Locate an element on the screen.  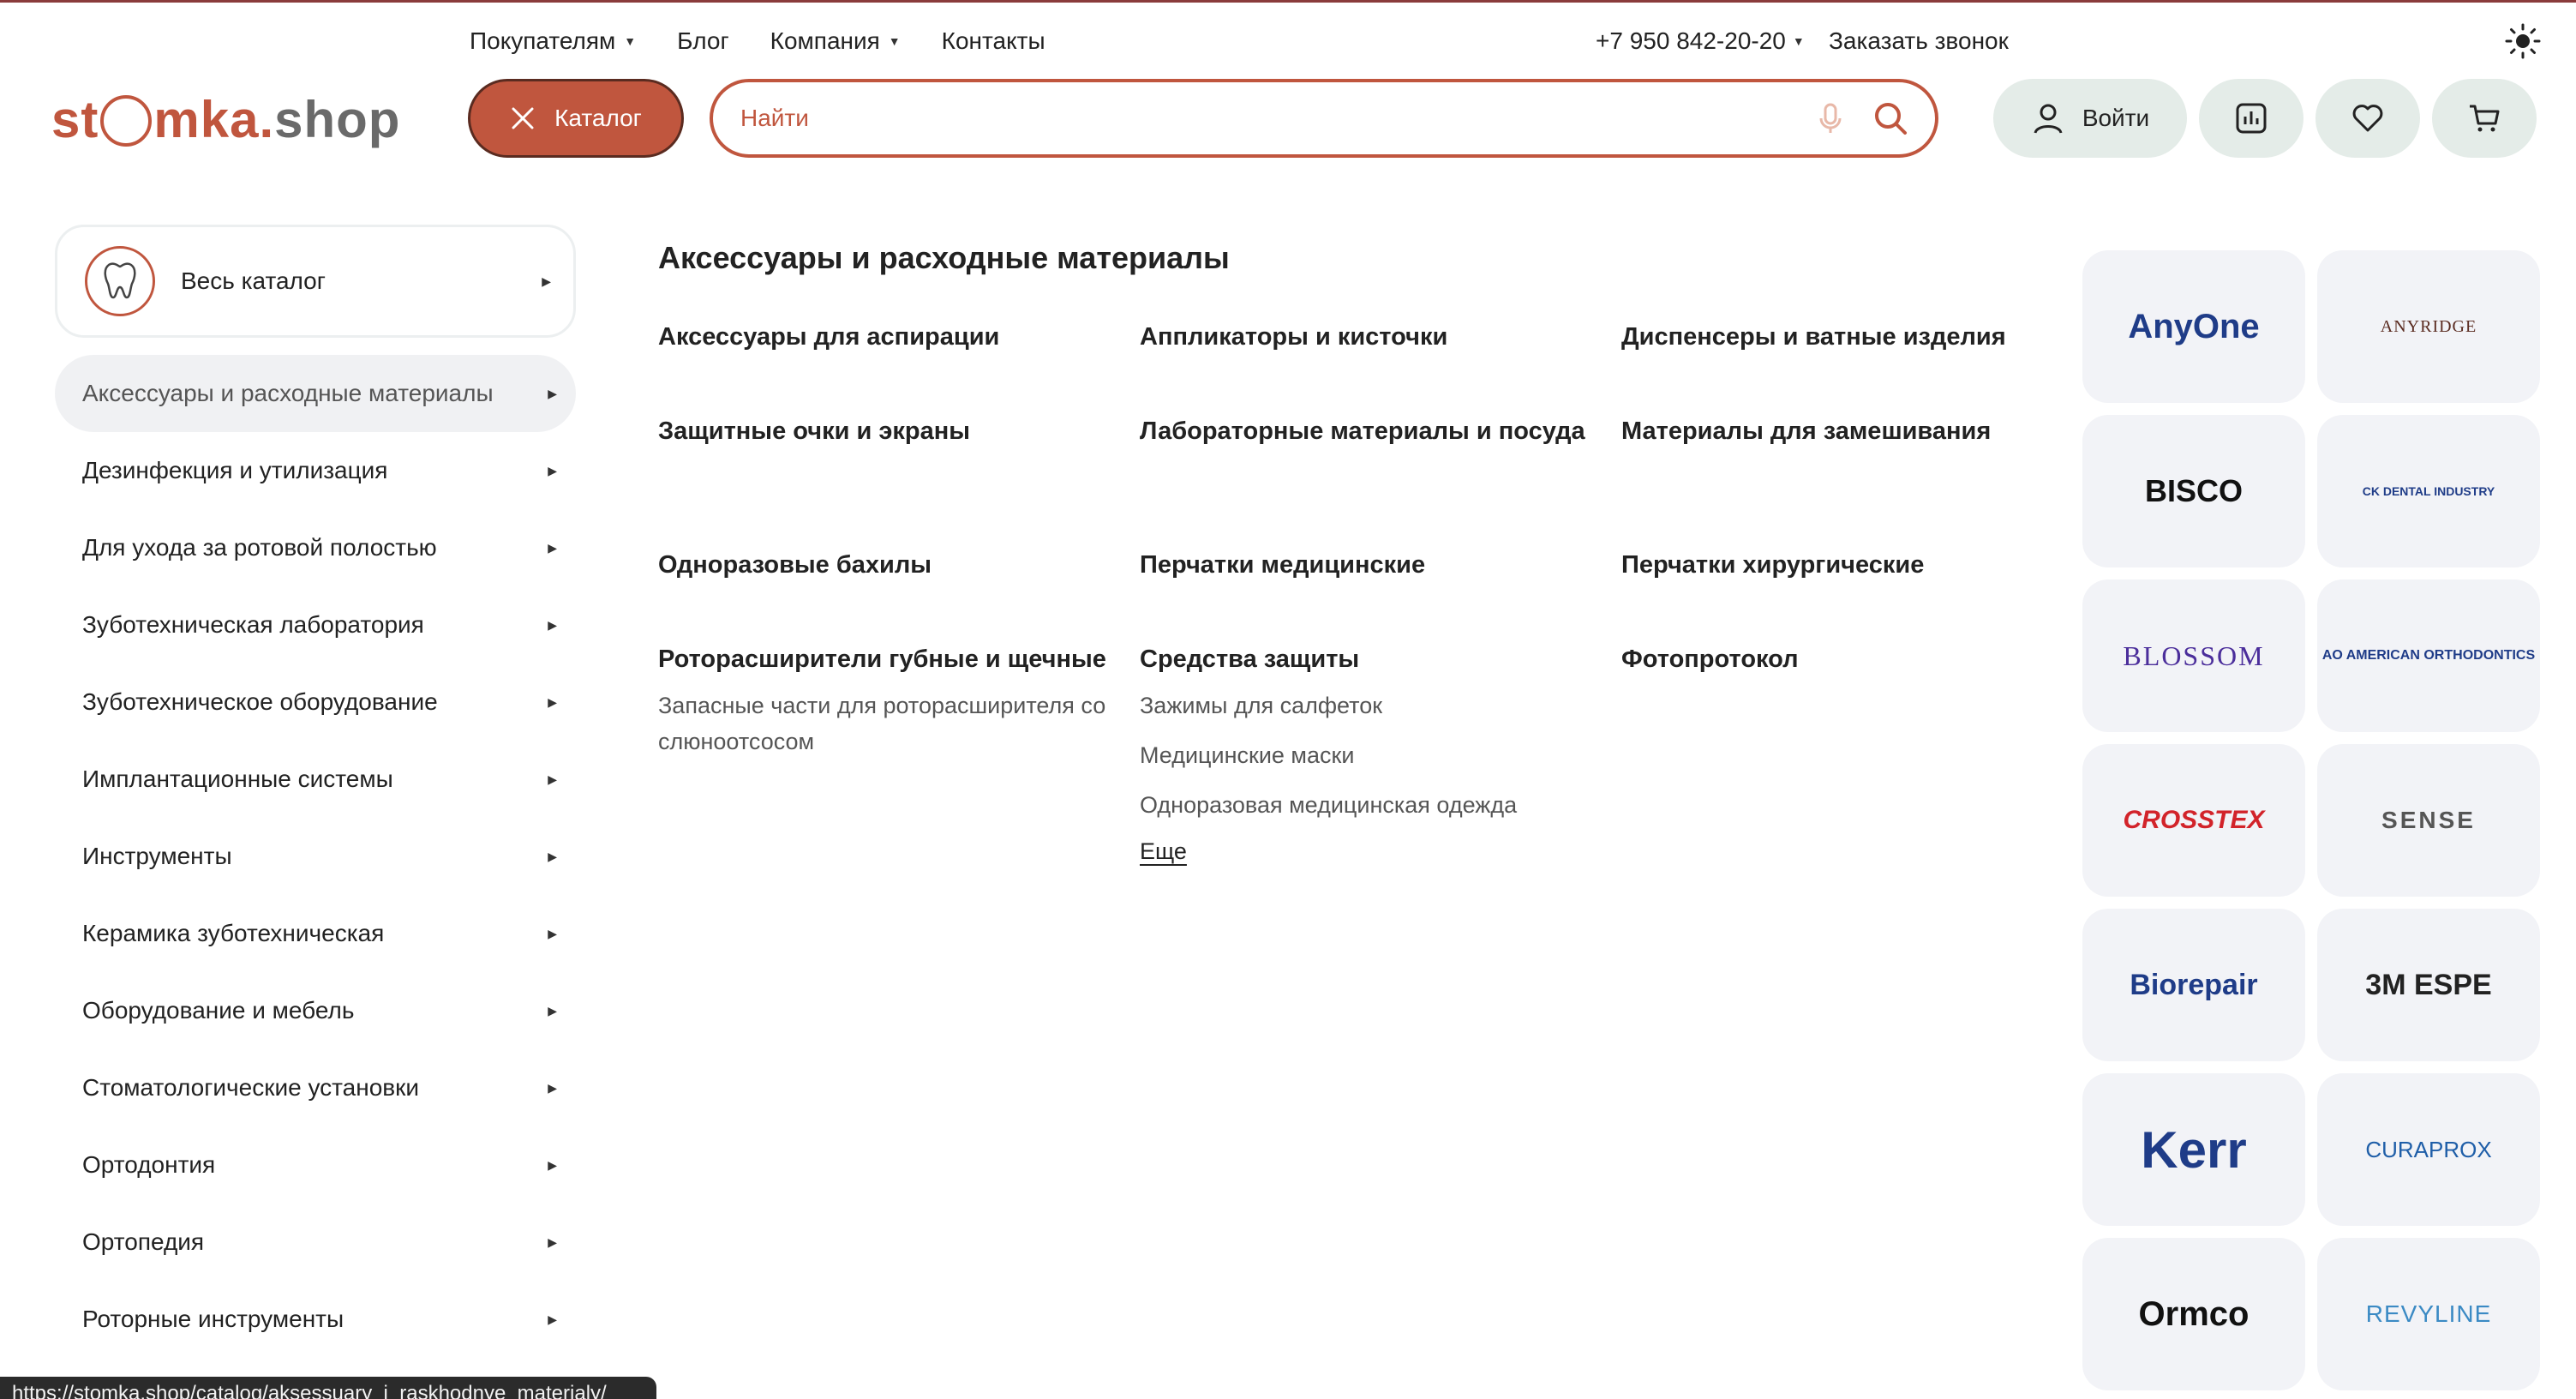
nav-label: Блог is located at coordinates (703, 40).